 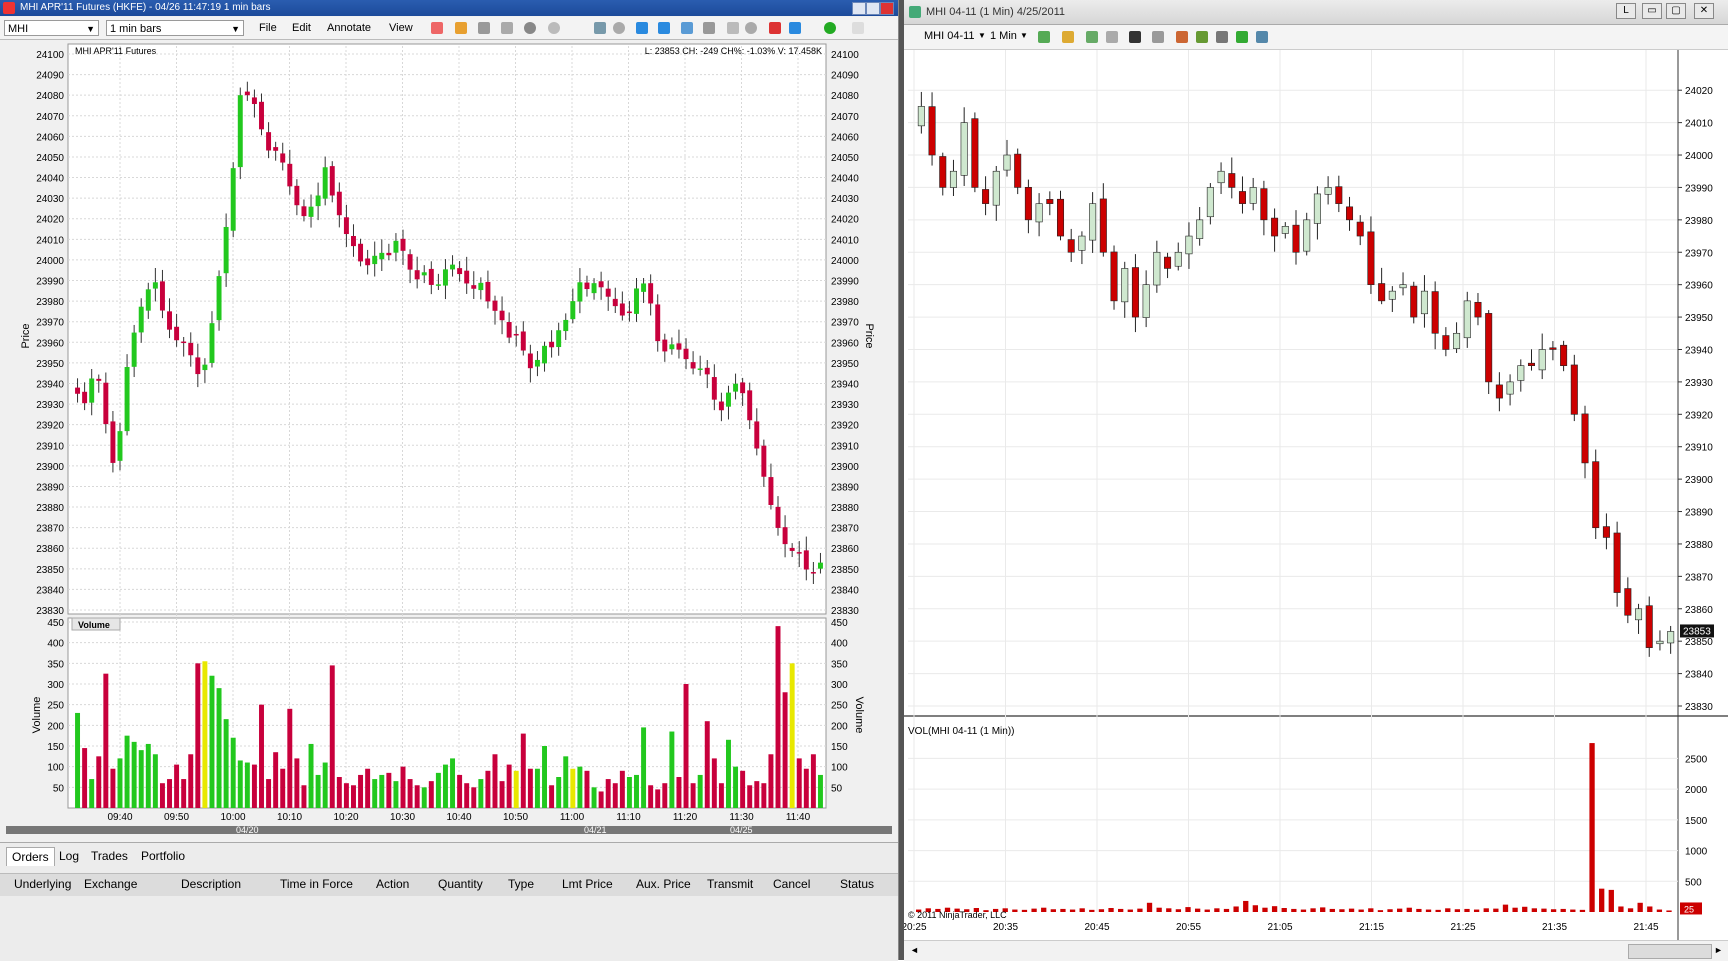 What do you see at coordinates (460, 884) in the screenshot?
I see `col-quantity: Quantity` at bounding box center [460, 884].